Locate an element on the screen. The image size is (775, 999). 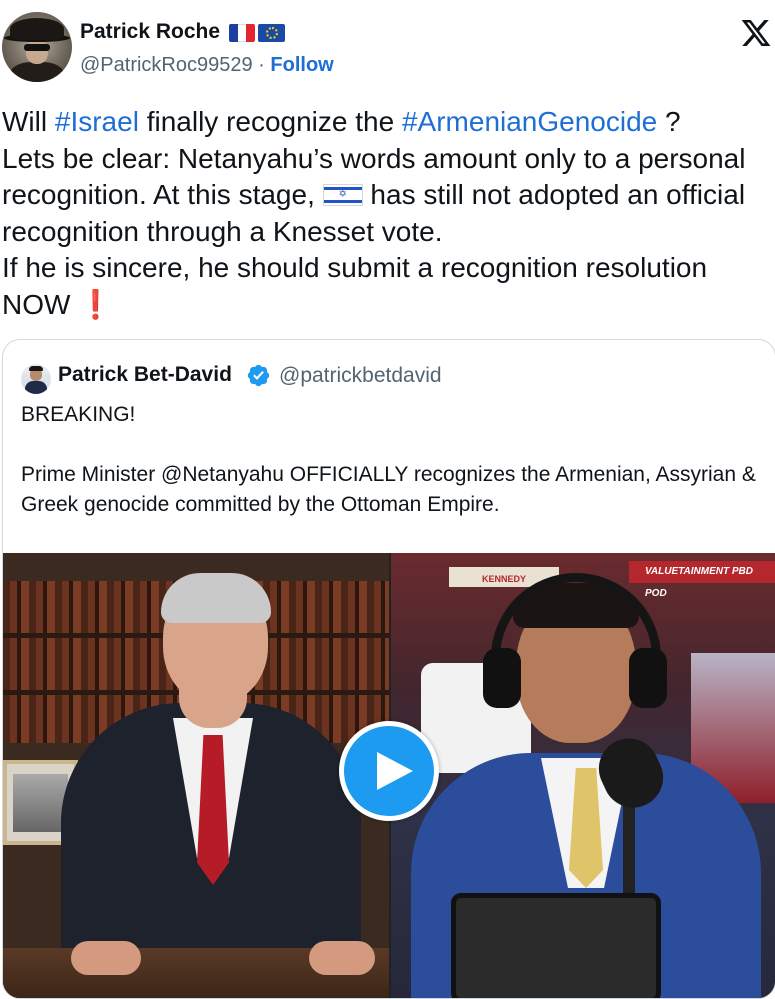
tweet-text-part: Will is located at coordinates (28, 121).